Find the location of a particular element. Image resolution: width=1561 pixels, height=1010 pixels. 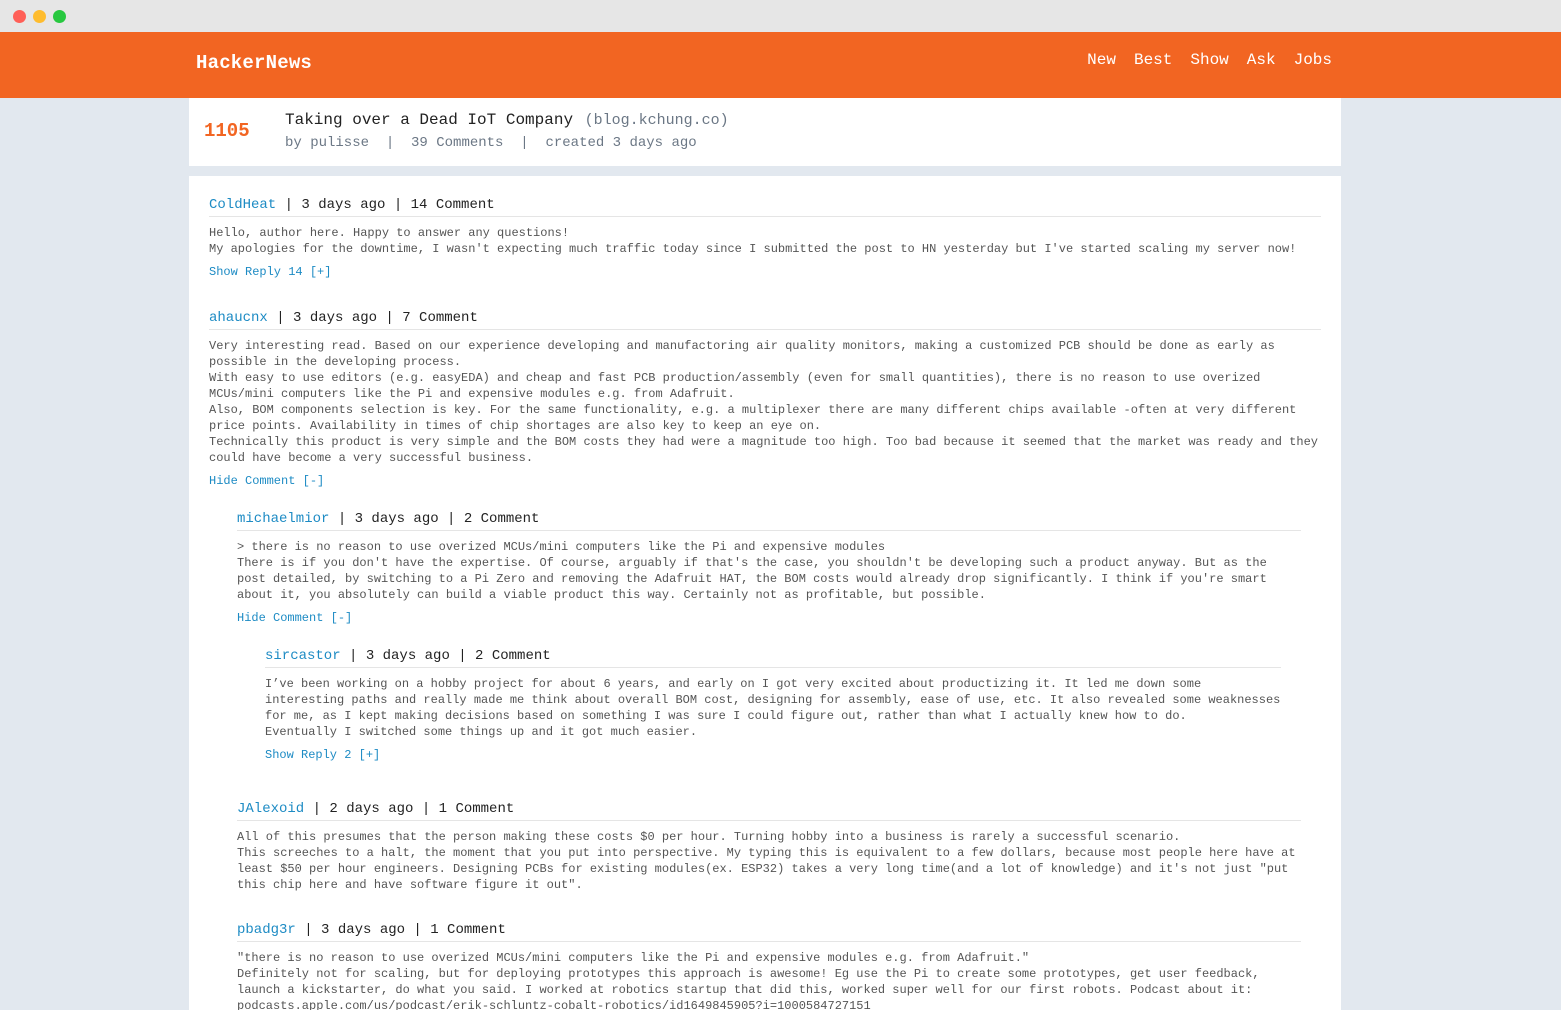

comment-user: ColdHeat is located at coordinates (242, 205).